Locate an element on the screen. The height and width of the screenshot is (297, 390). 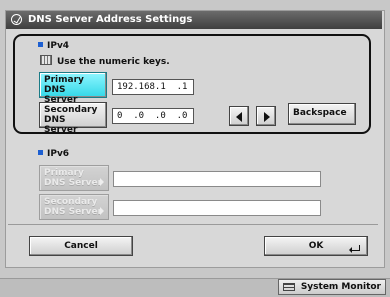
footer-divider is located at coordinates (193, 224).